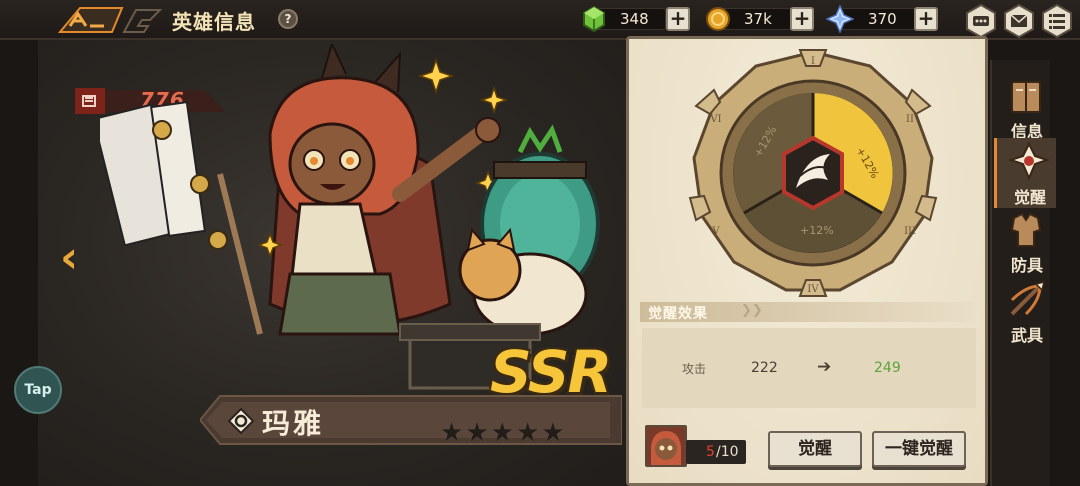 The image size is (1080, 486). Describe the element at coordinates (710, 452) in the screenshot. I see `shard-current: 5` at that location.